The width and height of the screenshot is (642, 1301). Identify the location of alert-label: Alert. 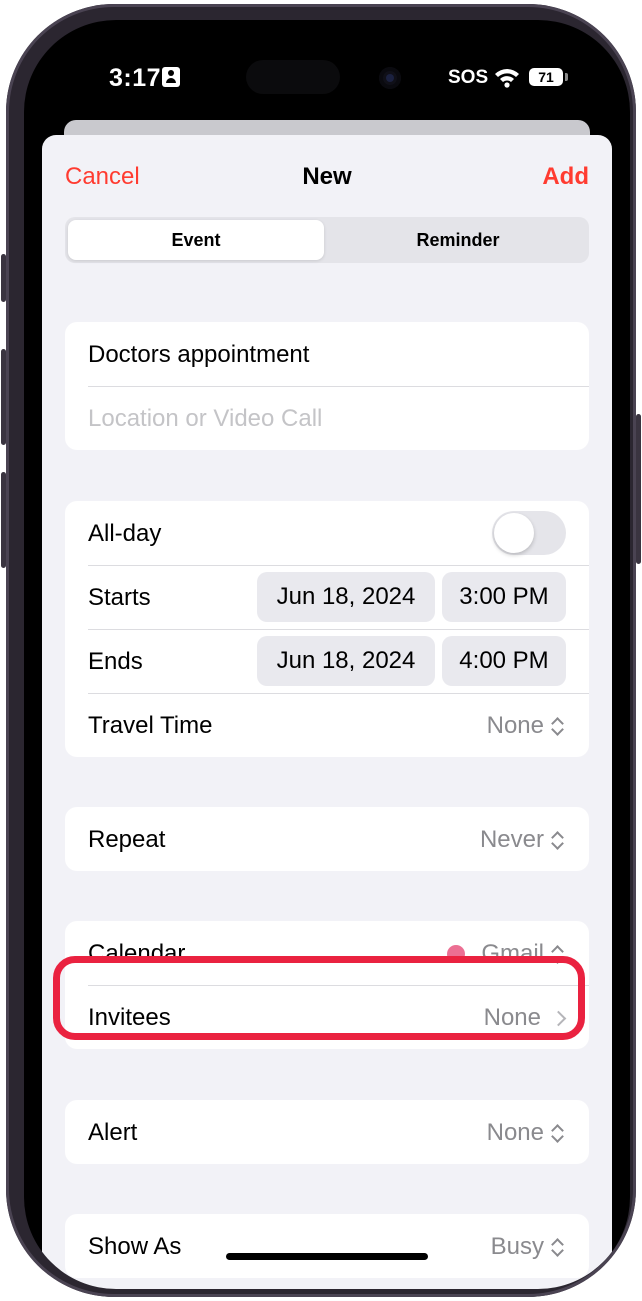
(113, 1132).